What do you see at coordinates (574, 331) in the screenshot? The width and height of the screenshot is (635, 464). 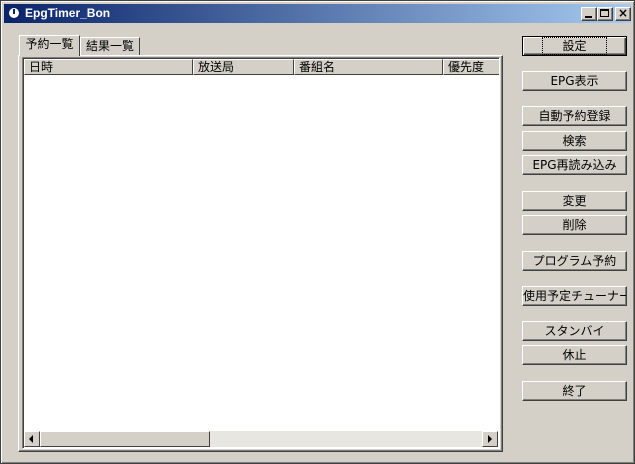 I see `standby-button: スタンバイ` at bounding box center [574, 331].